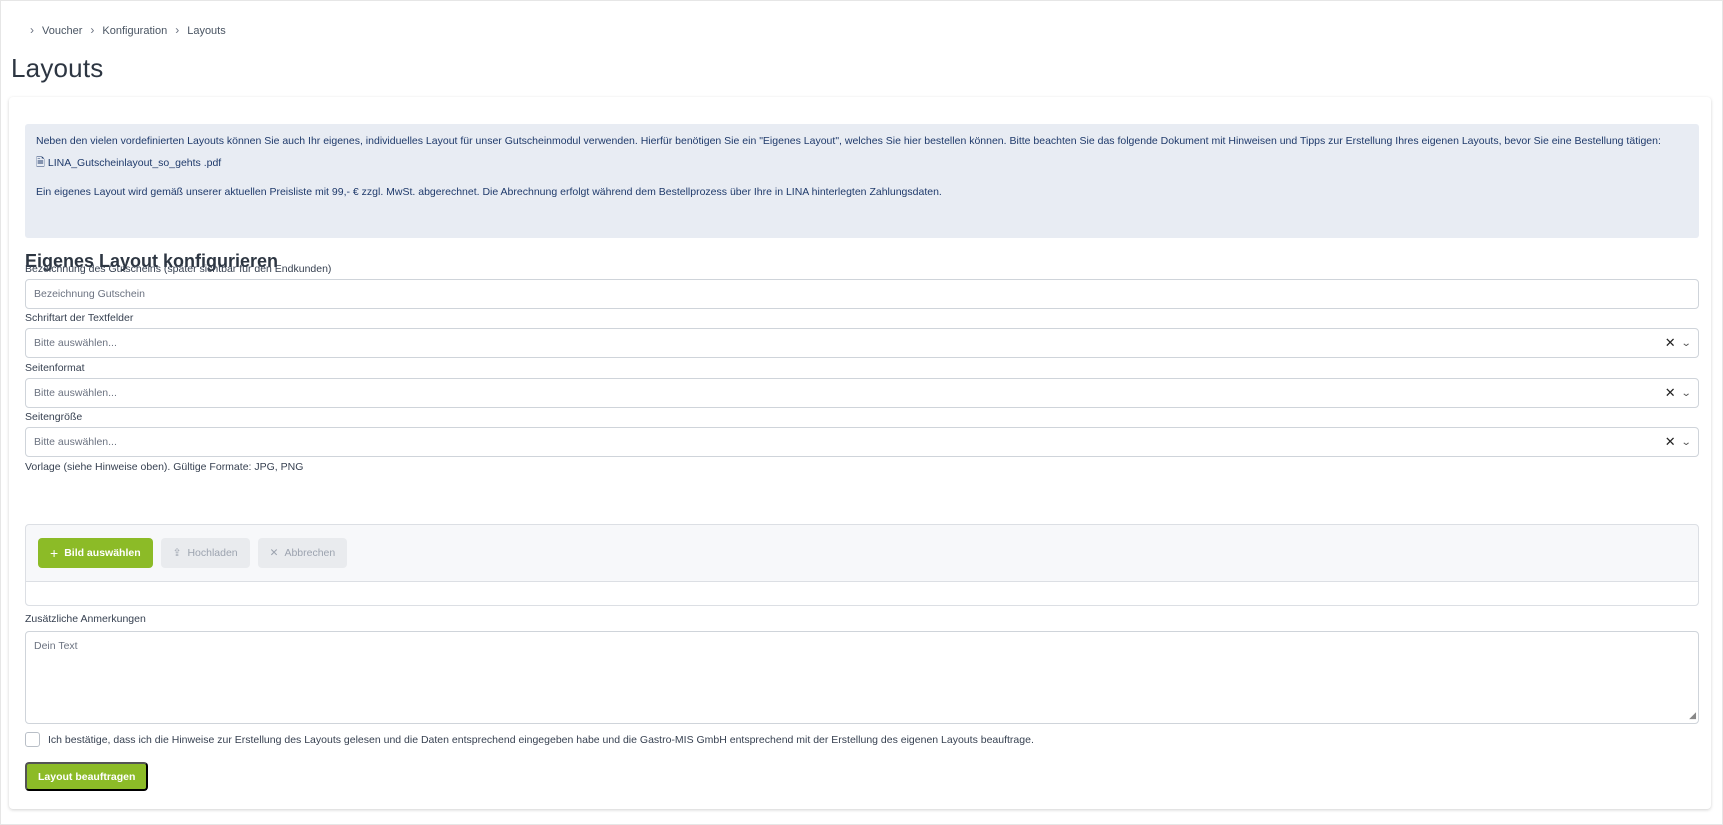  What do you see at coordinates (310, 553) in the screenshot?
I see `cancel-label: Abbrechen` at bounding box center [310, 553].